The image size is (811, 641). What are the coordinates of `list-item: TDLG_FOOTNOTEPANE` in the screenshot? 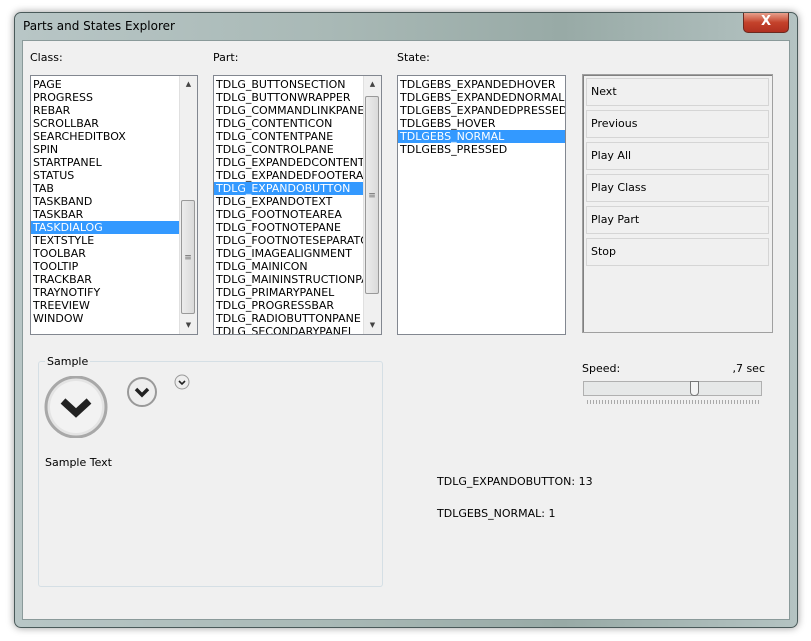 It's located at (297, 227).